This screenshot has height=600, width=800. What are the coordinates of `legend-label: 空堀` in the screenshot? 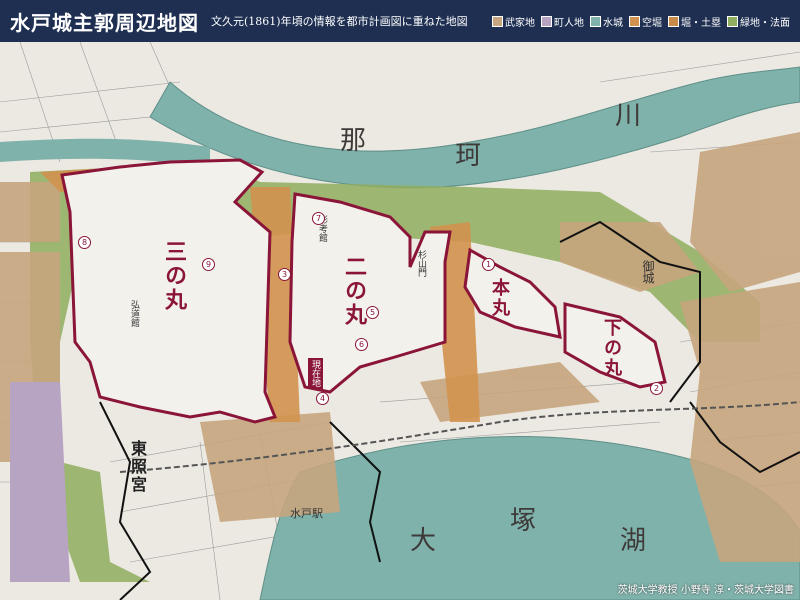 It's located at (652, 23).